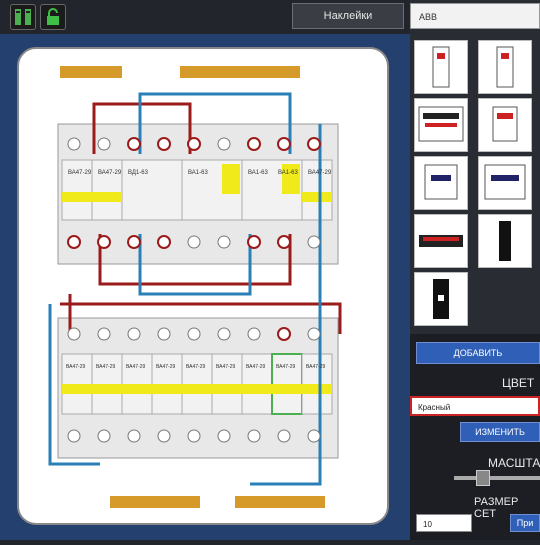  What do you see at coordinates (475, 406) in the screenshot?
I see `color-input: Красный` at bounding box center [475, 406].